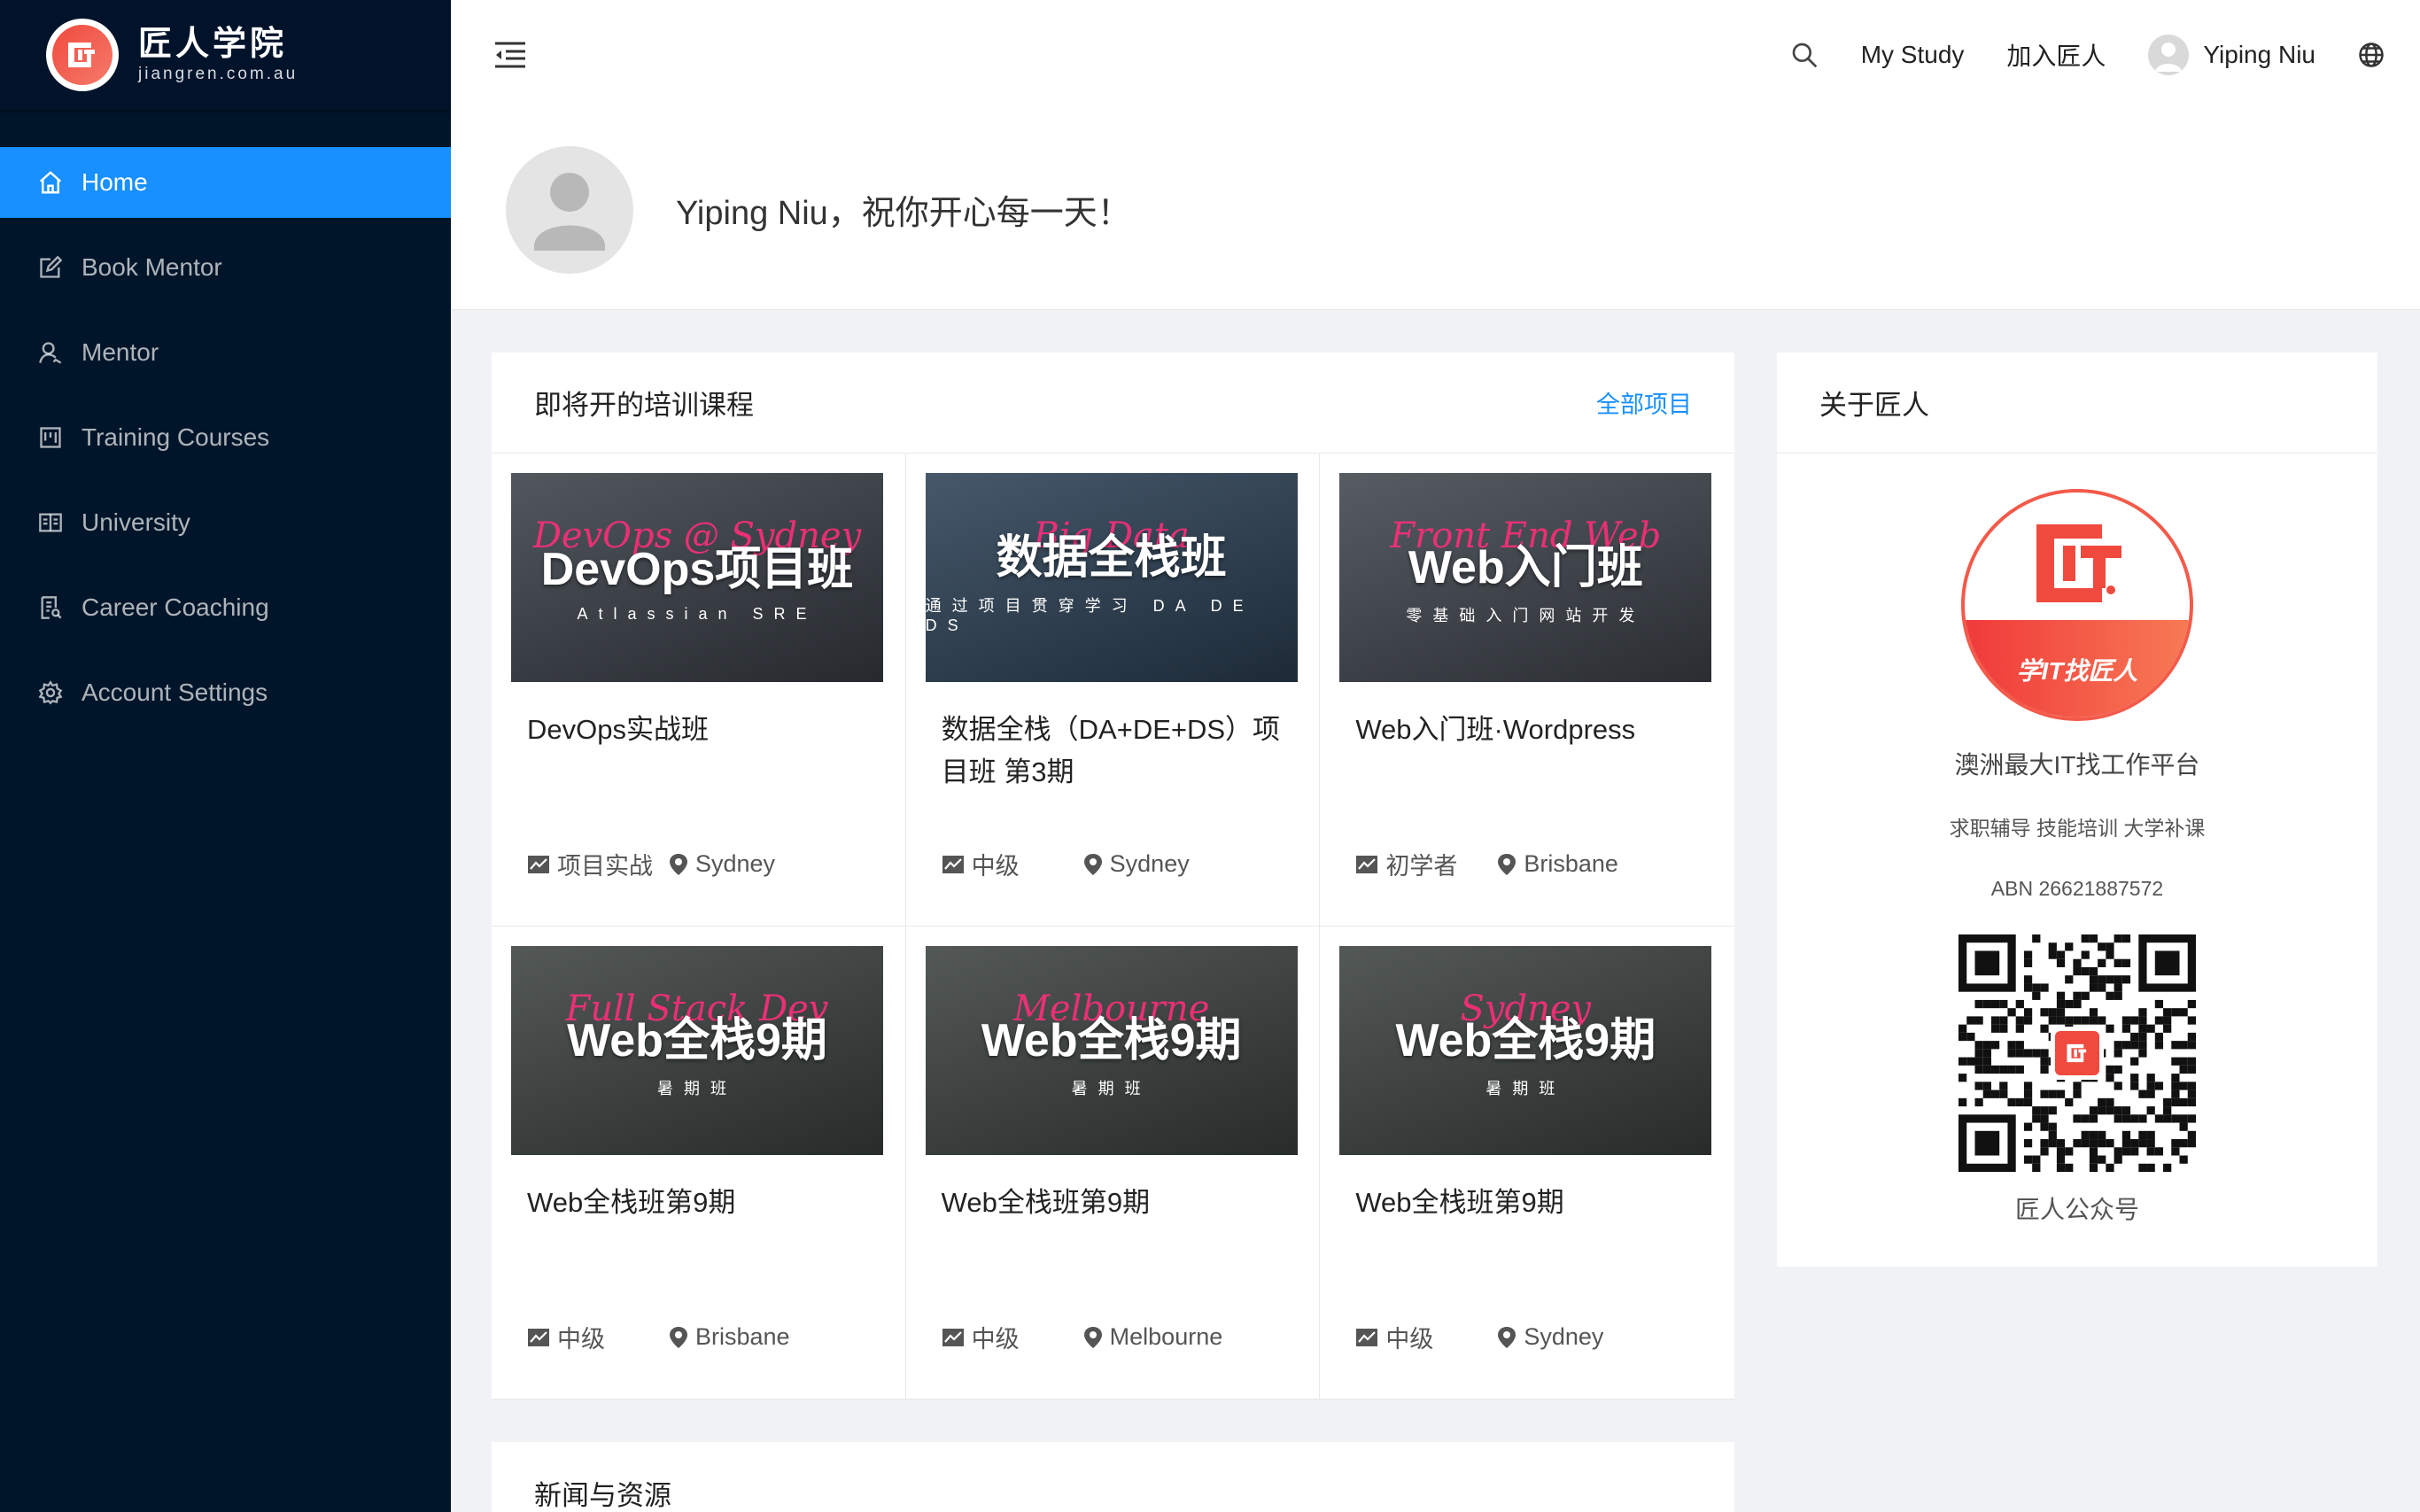 The height and width of the screenshot is (1512, 2420). Describe the element at coordinates (1422, 866) in the screenshot. I see `course-level-text: 初学者` at that location.